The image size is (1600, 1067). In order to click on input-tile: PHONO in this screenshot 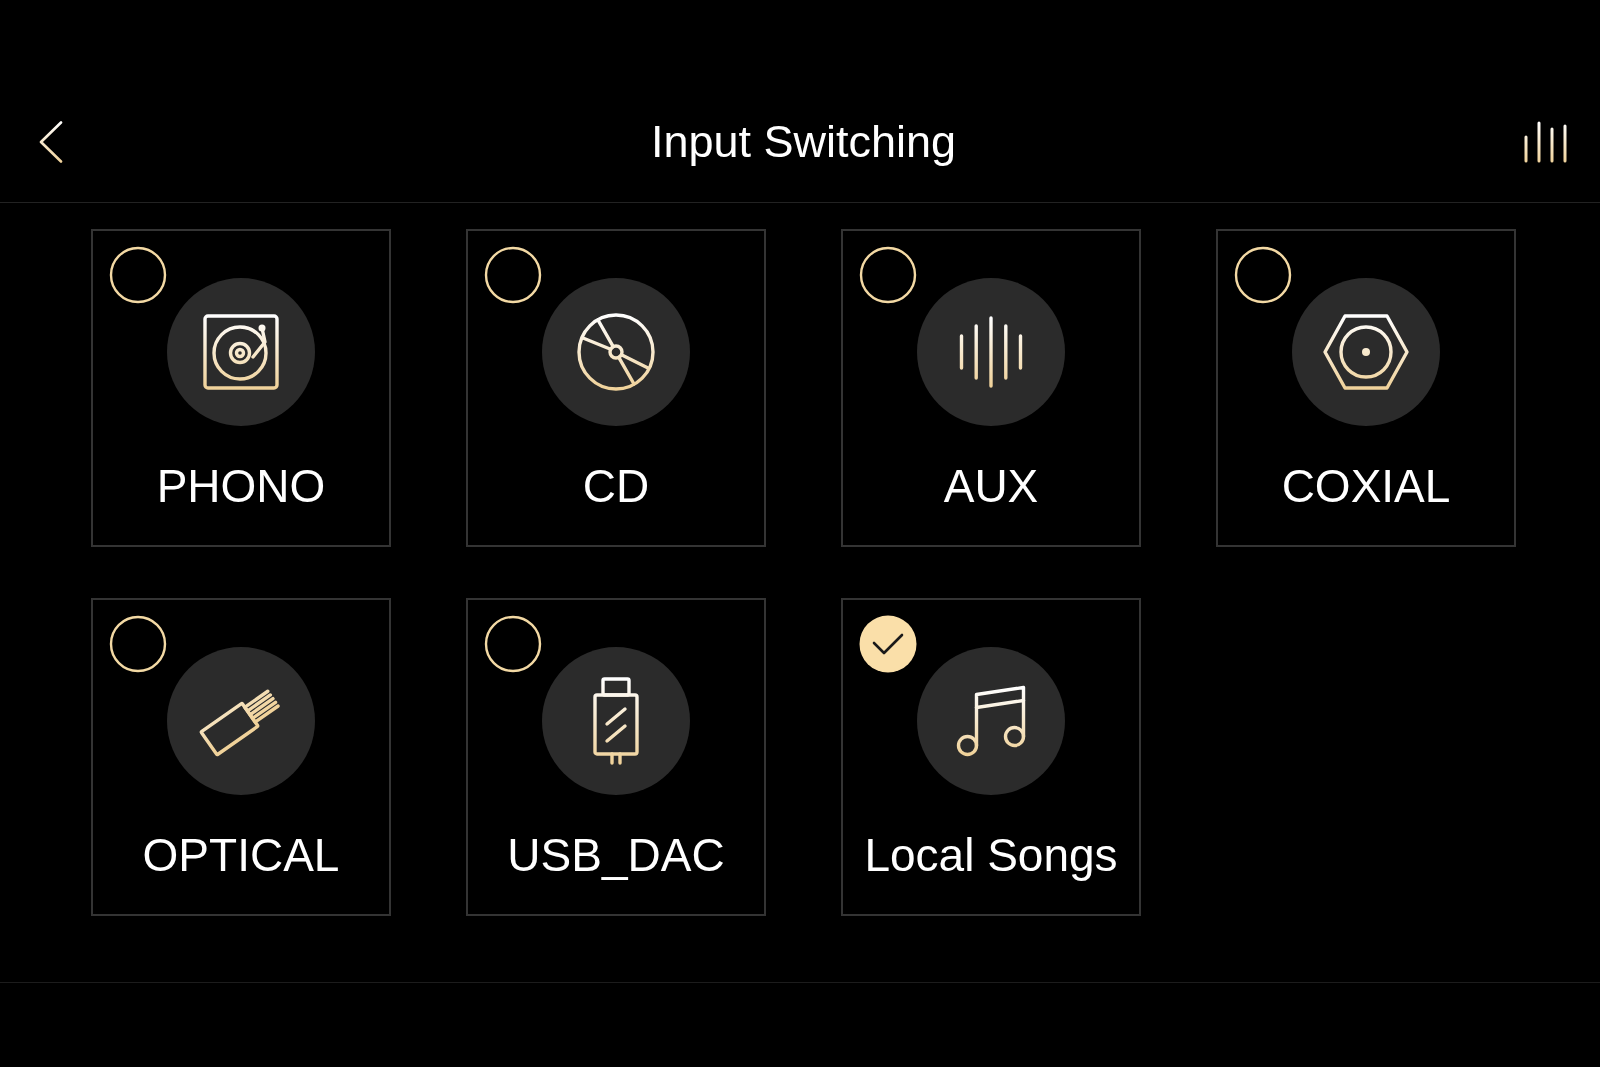, I will do `click(241, 388)`.